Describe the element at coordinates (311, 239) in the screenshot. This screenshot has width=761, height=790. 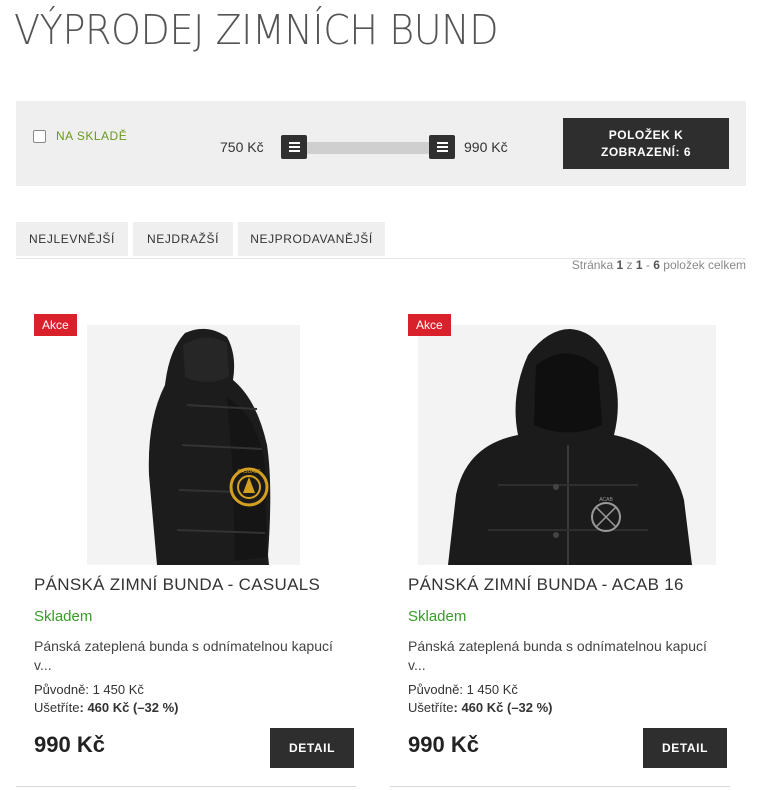
I see `sort-tab-best-selling: NEJPRODAVANĚJŠÍ` at that location.